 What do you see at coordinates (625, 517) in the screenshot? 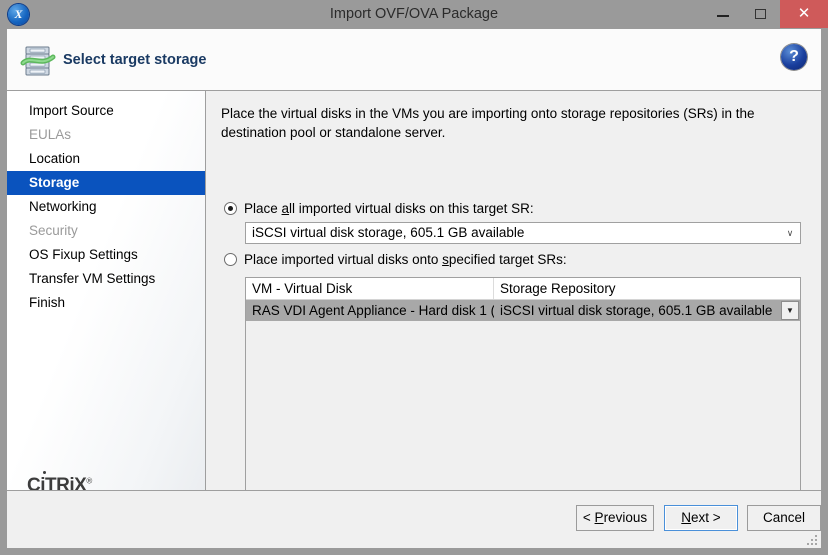
I see `previous-button-suffix: revious` at bounding box center [625, 517].